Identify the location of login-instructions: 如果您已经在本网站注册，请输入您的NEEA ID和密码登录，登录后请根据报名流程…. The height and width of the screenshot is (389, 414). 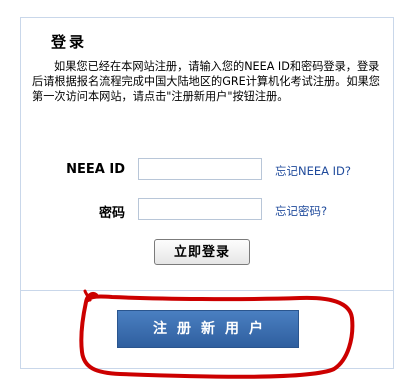
(206, 81).